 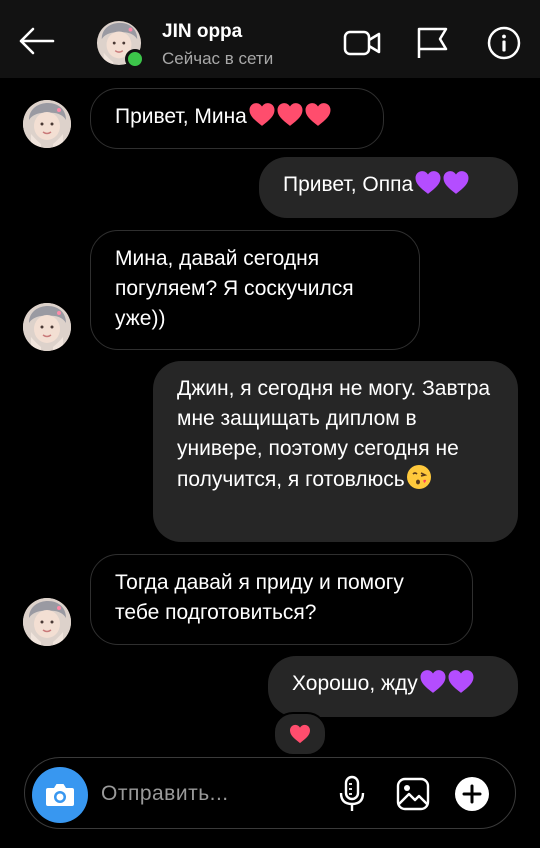 I want to click on reaction-badge, so click(x=300, y=734).